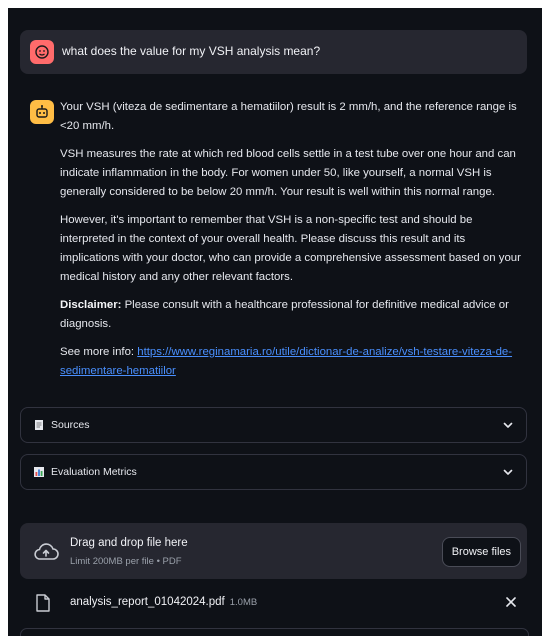 Image resolution: width=550 pixels, height=644 pixels. I want to click on evaluation-metrics-expander-label: Evaluation Metrics, so click(94, 472).